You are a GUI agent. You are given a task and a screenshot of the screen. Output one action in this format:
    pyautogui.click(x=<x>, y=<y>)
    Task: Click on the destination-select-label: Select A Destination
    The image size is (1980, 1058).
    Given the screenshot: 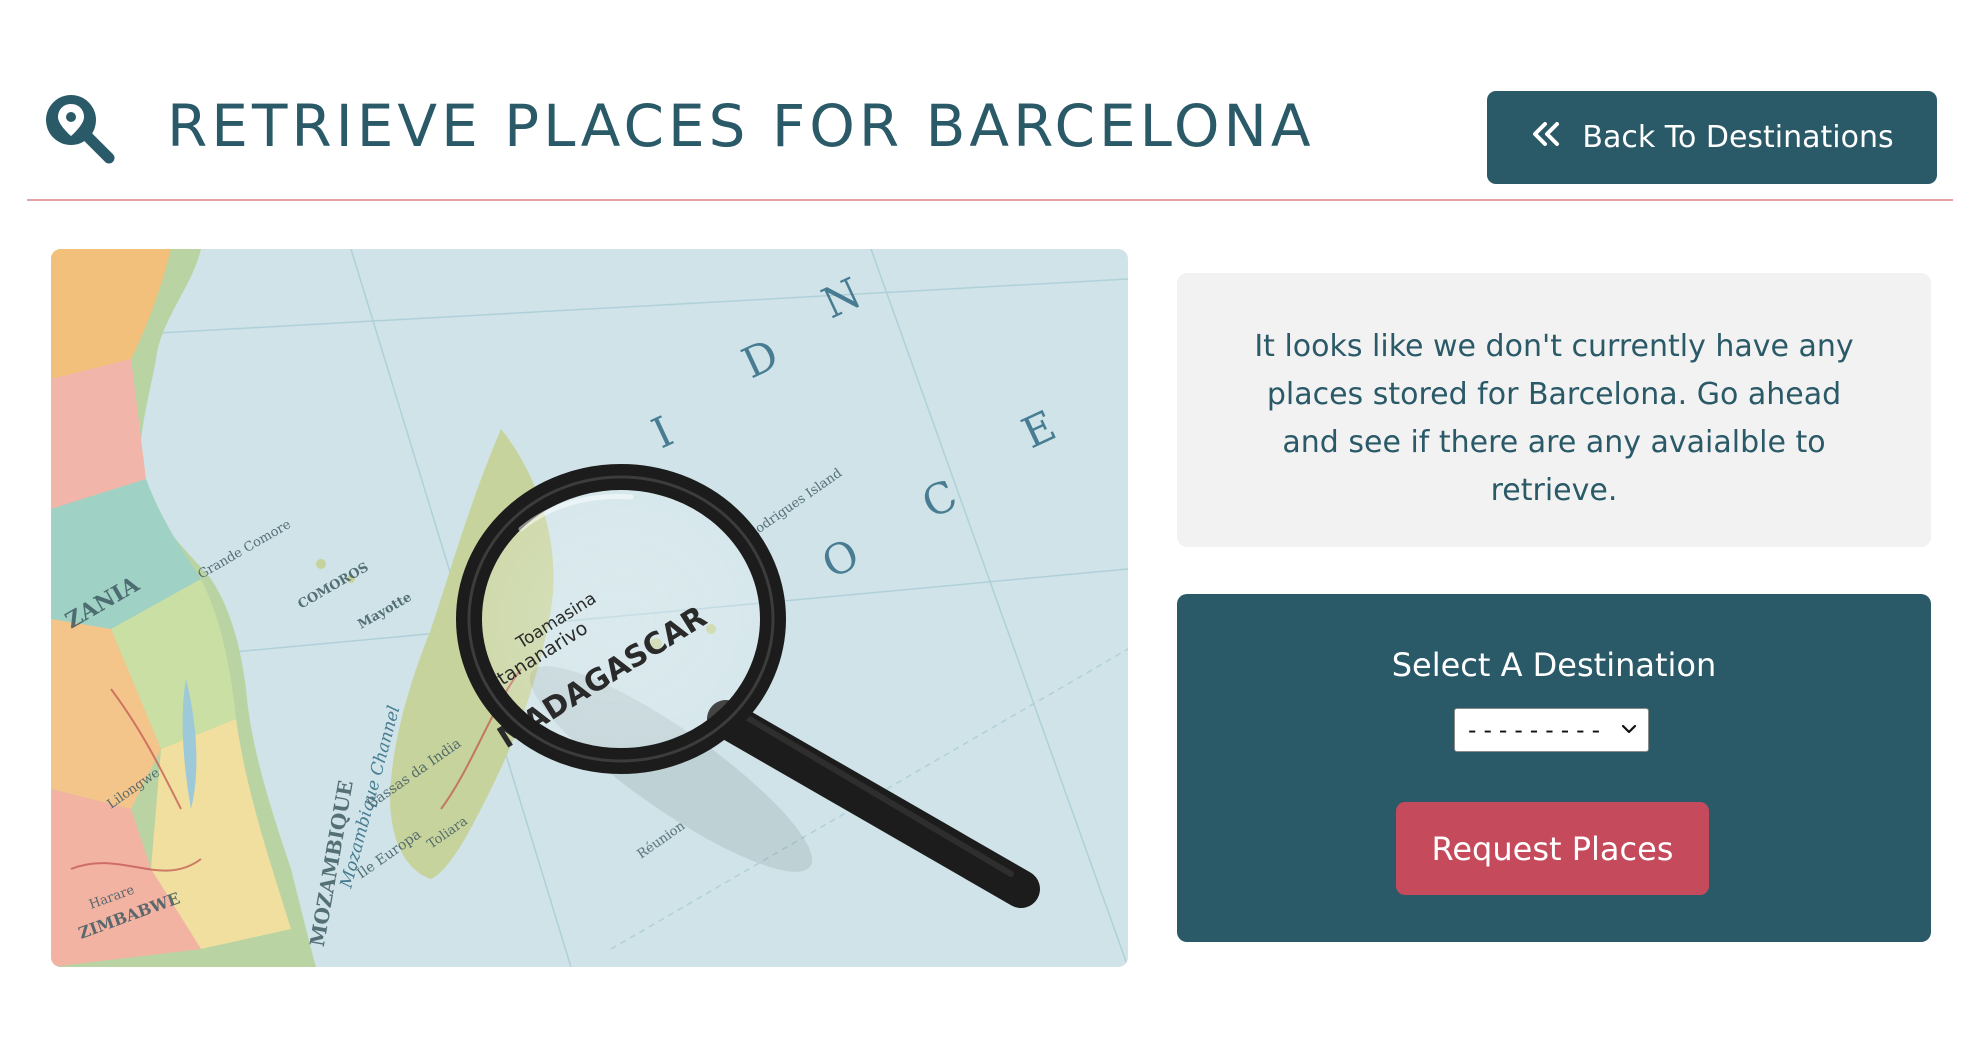 What is the action you would take?
    pyautogui.click(x=1554, y=665)
    